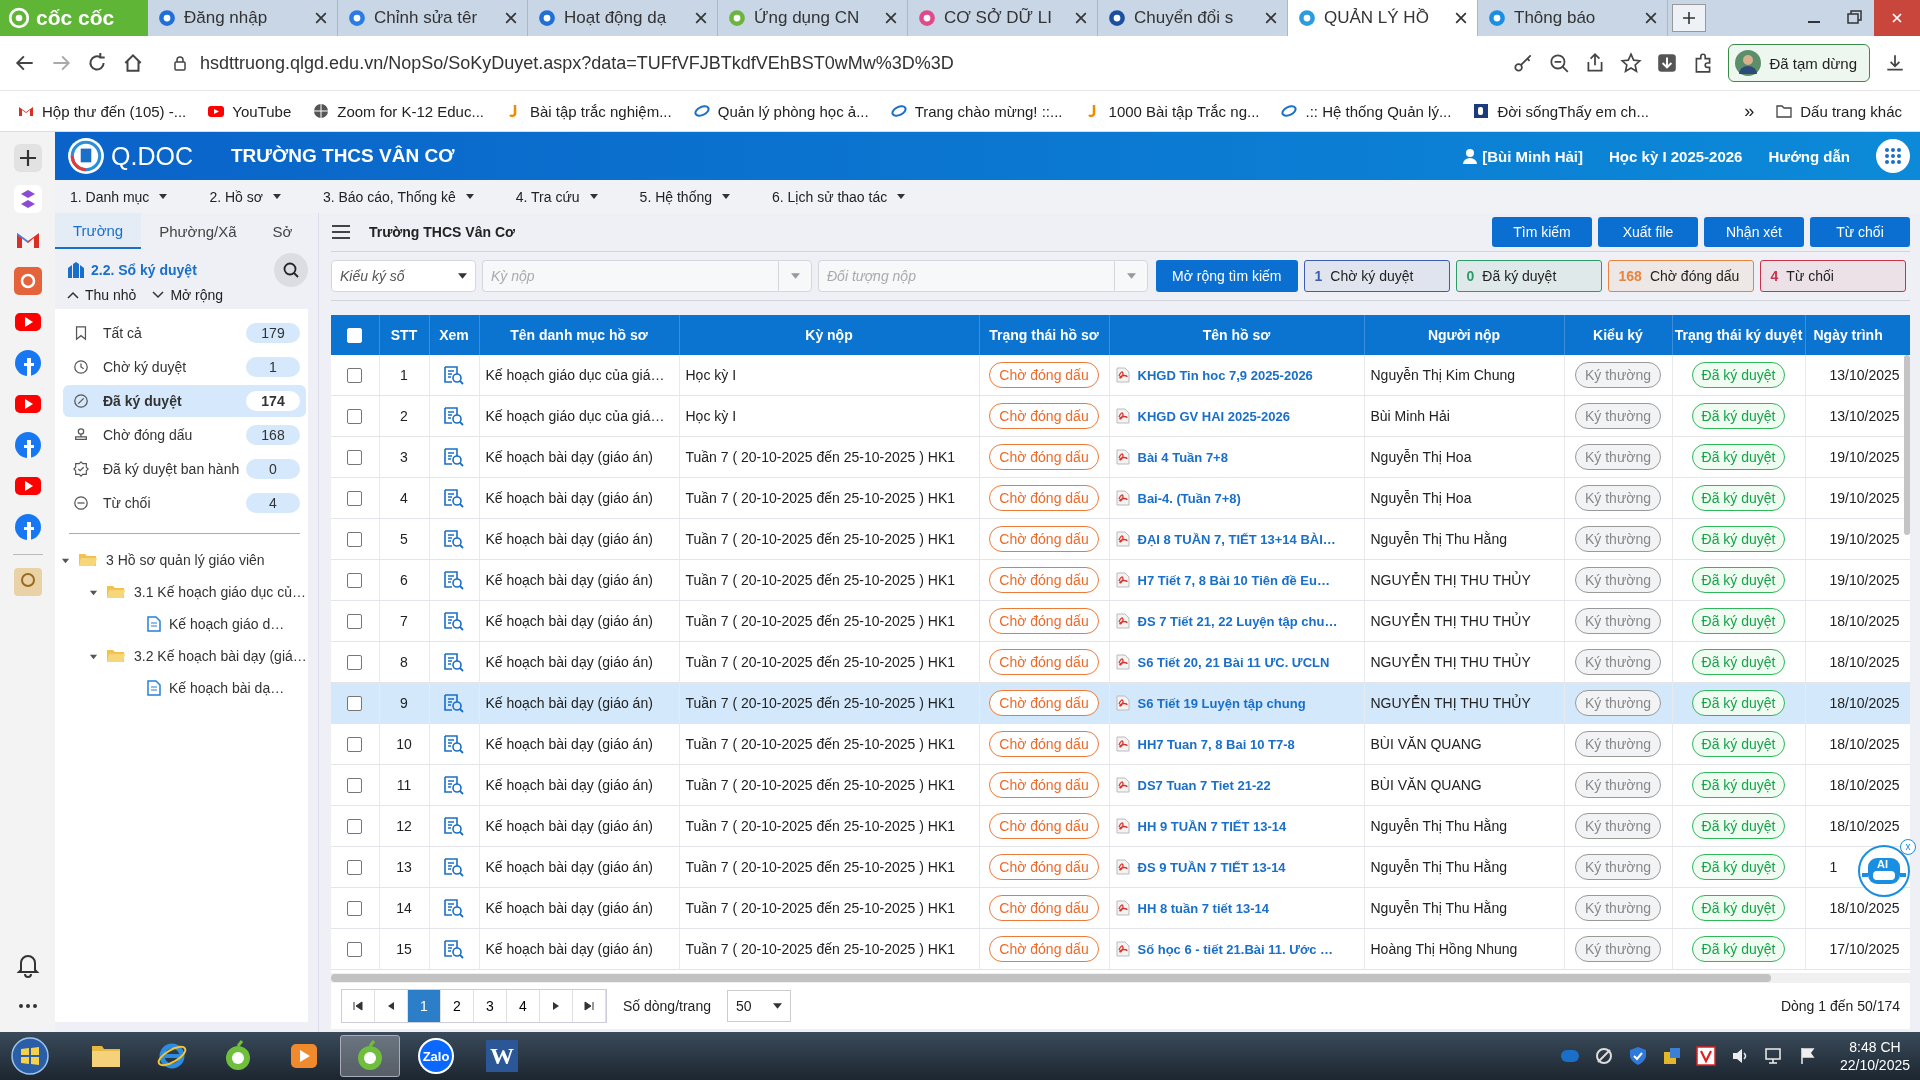  Describe the element at coordinates (1383, 18) in the screenshot. I see `browser-tab: QUẢN LÝ HỒ` at that location.